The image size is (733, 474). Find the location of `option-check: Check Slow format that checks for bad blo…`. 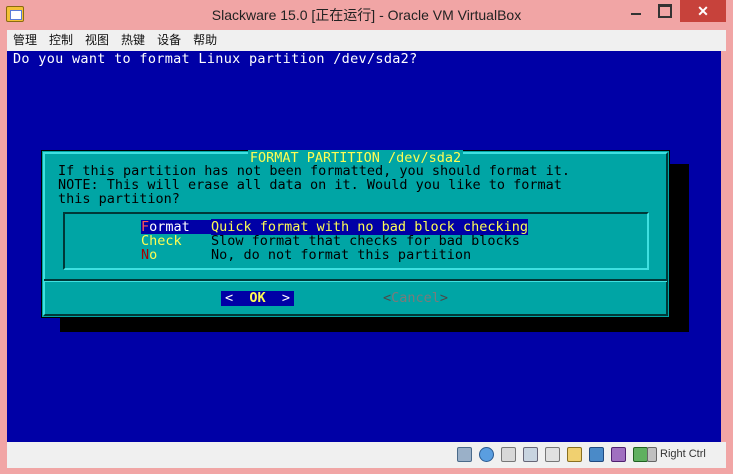

option-check: Check Slow format that checks for bad blo… is located at coordinates (330, 241).